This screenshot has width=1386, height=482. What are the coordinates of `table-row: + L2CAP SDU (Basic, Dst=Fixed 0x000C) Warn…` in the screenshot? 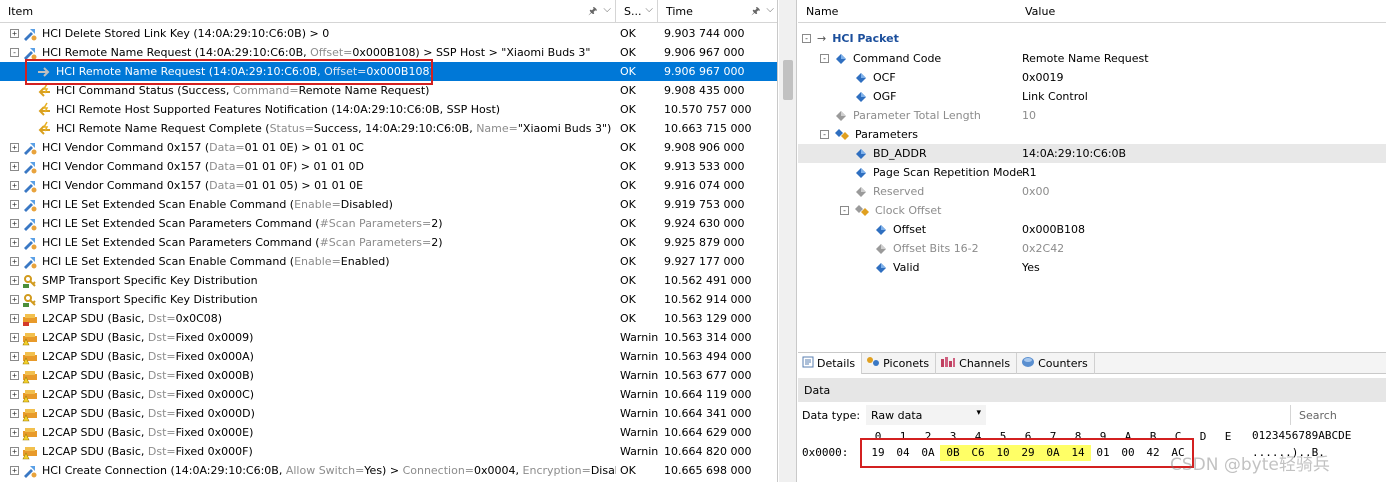 It's located at (388, 394).